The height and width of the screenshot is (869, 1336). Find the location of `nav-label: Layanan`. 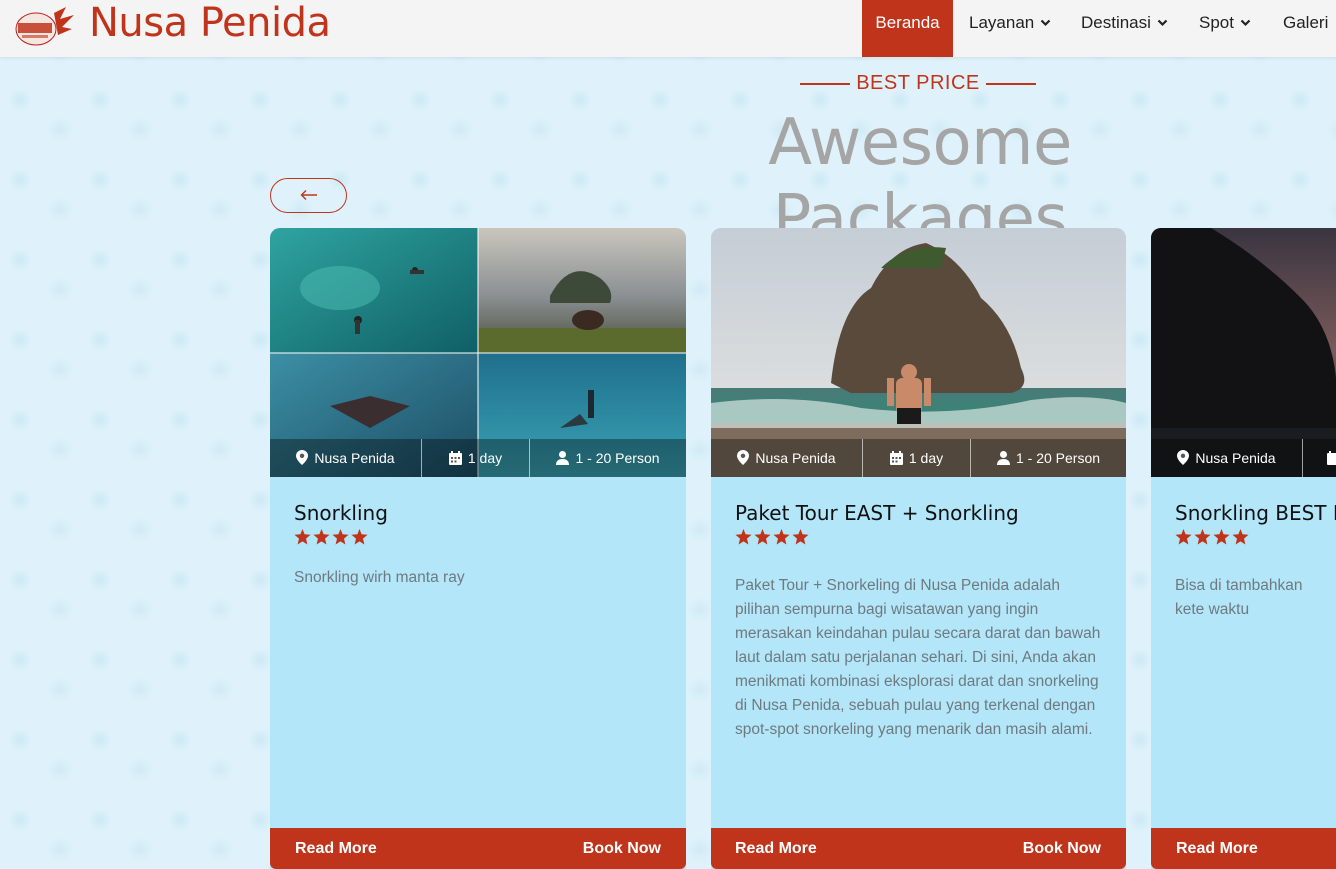

nav-label: Layanan is located at coordinates (1002, 22).